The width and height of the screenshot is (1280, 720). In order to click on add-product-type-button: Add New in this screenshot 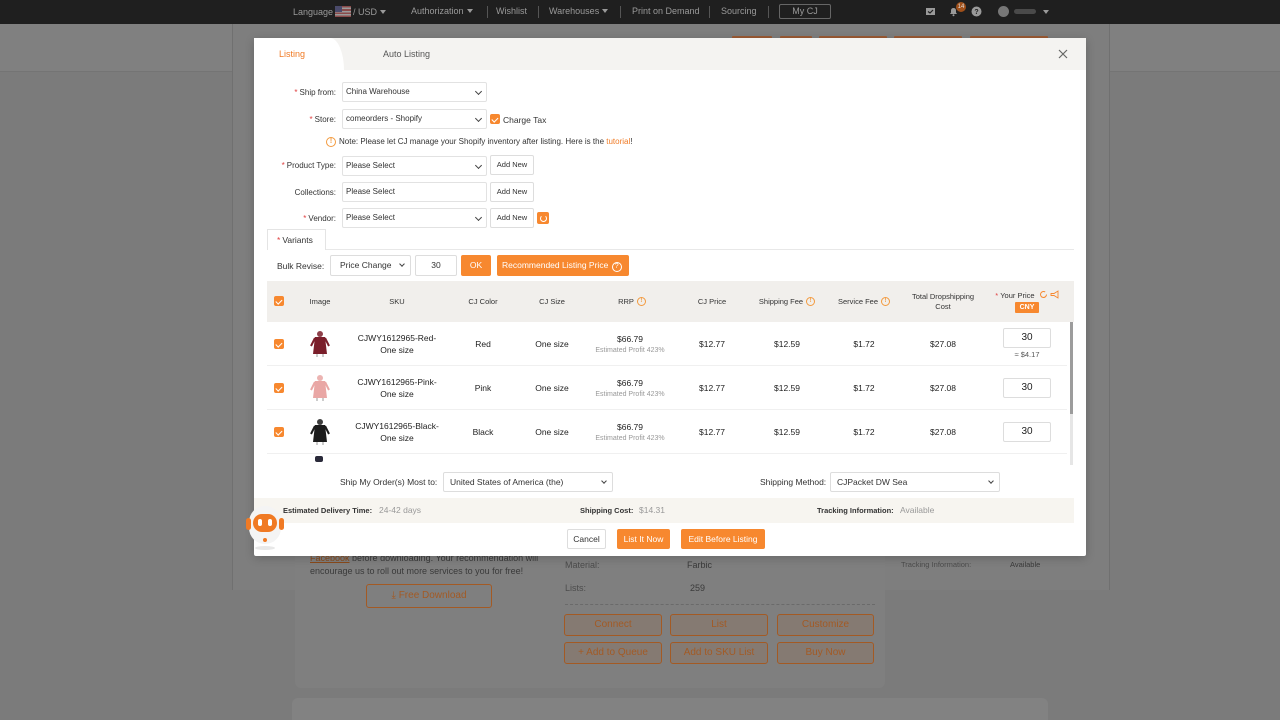, I will do `click(512, 165)`.